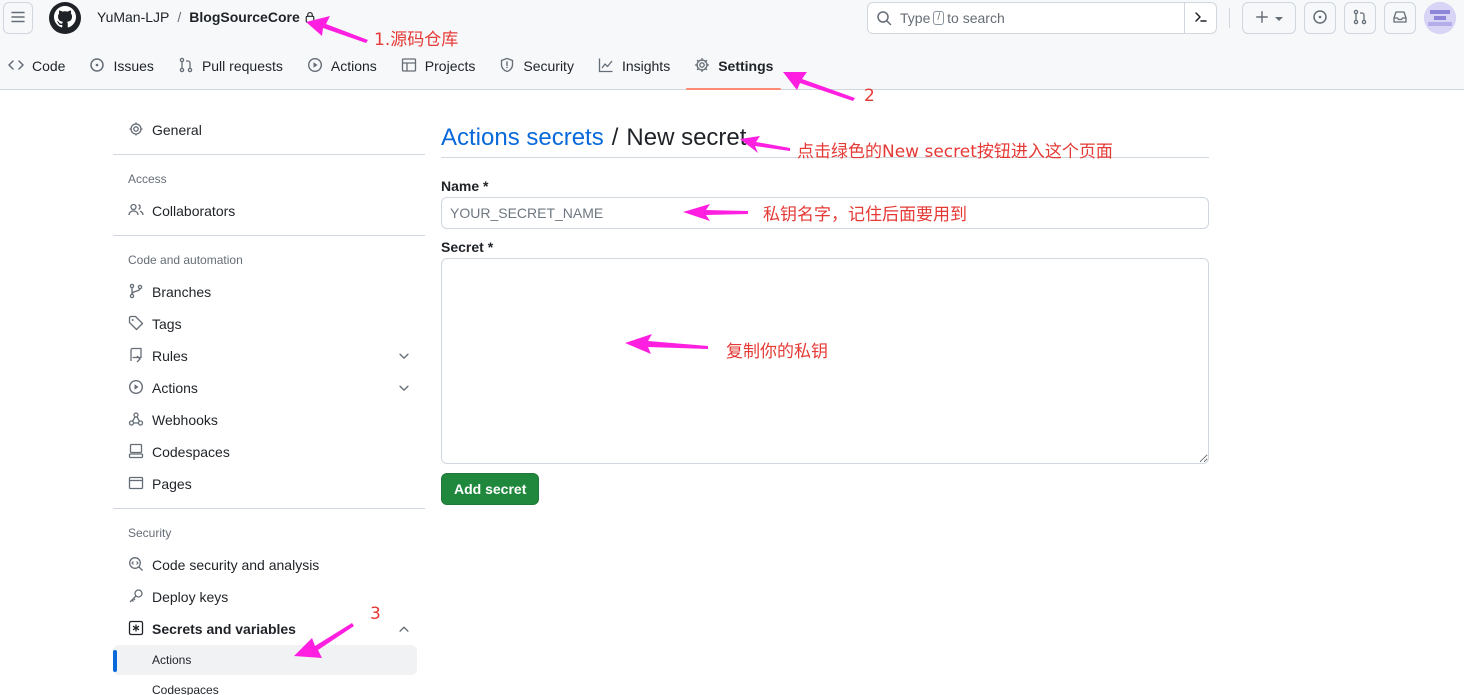 This screenshot has height=695, width=1464. I want to click on gear-icon, so click(136, 130).